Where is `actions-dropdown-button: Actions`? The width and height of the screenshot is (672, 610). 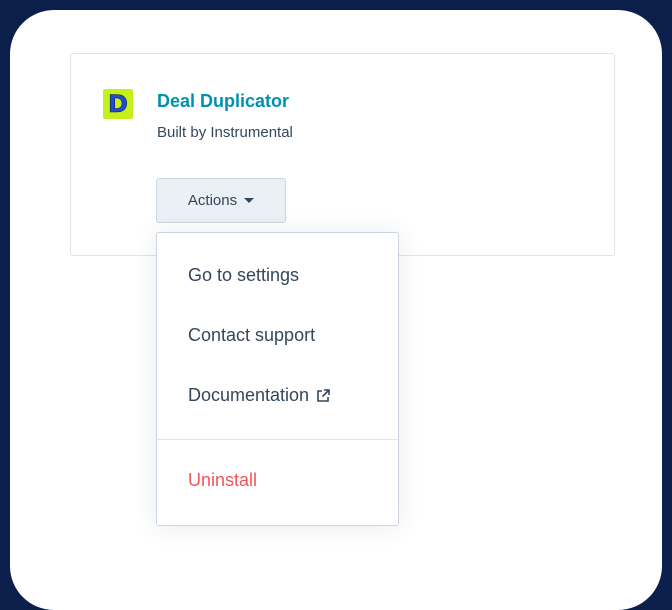 actions-dropdown-button: Actions is located at coordinates (221, 200).